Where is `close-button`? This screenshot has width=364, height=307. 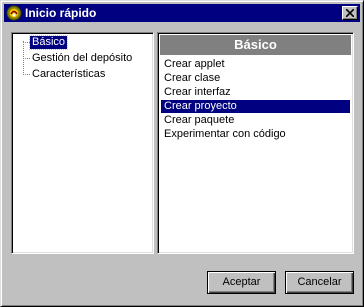 close-button is located at coordinates (350, 13).